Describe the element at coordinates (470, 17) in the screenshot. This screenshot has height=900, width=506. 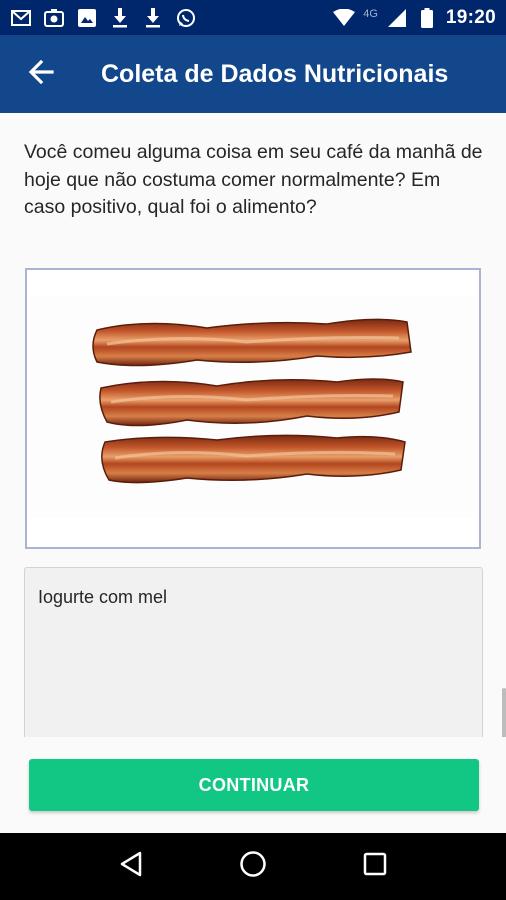
I see `clock: 19:20` at that location.